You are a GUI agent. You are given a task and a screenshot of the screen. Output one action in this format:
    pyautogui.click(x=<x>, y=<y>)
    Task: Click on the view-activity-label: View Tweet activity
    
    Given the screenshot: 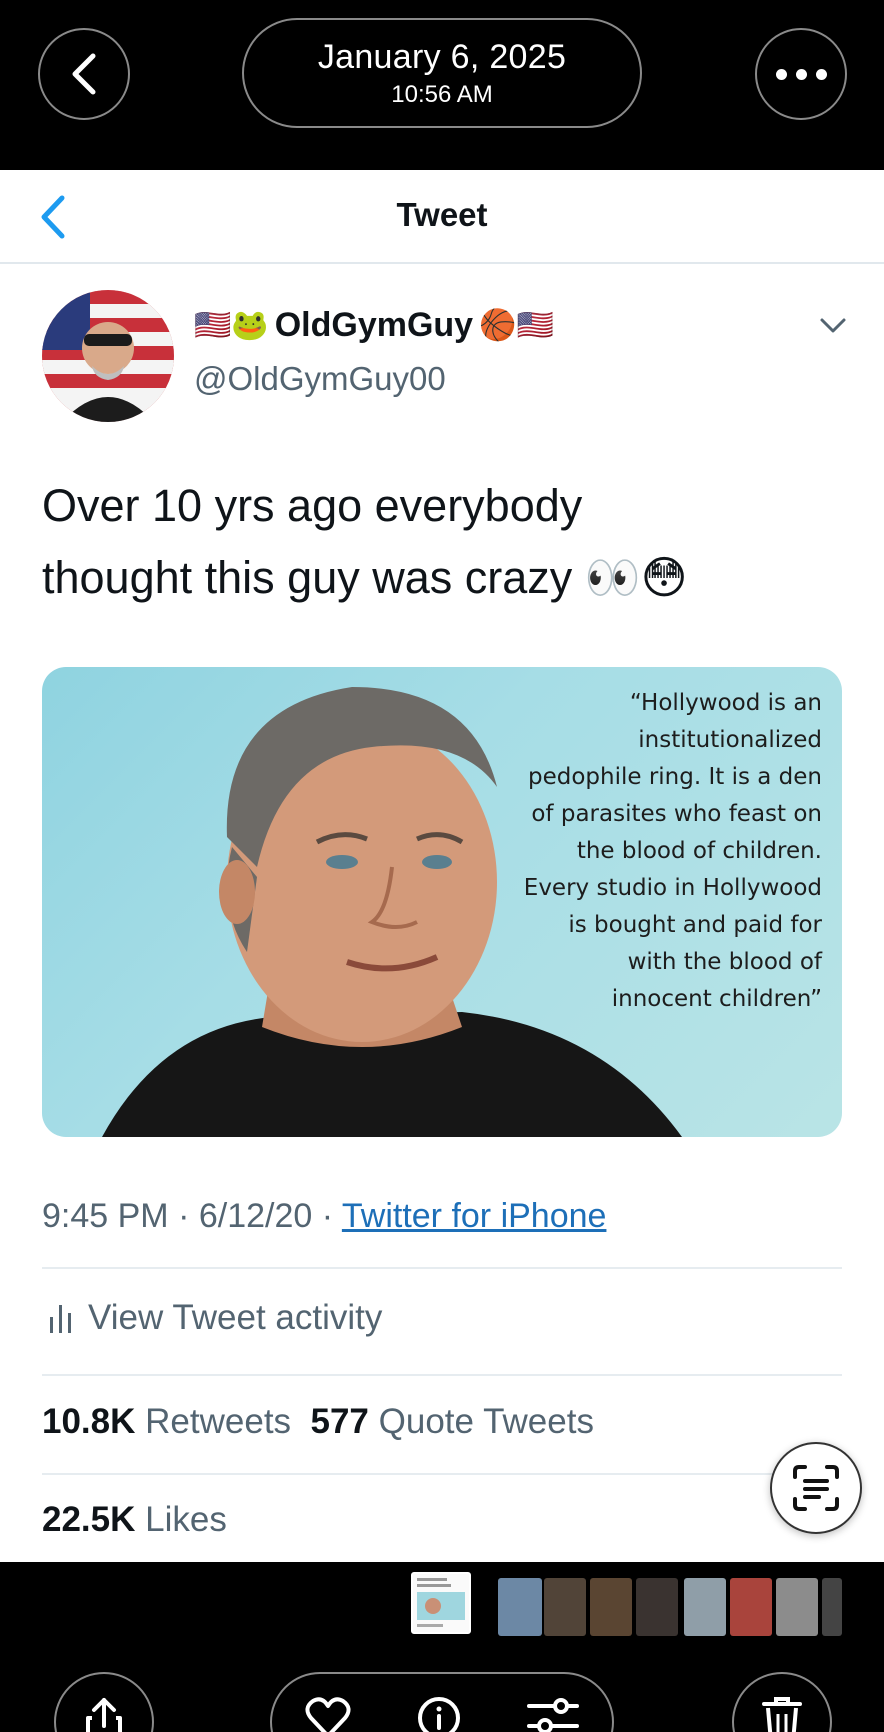 What is the action you would take?
    pyautogui.click(x=235, y=1317)
    